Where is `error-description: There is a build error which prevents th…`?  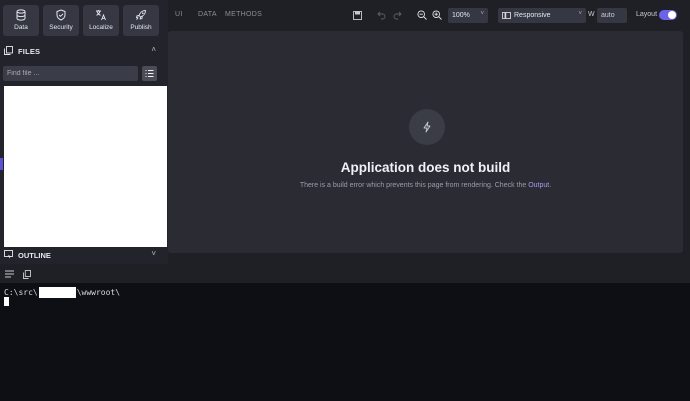 error-description: There is a build error which prevents th… is located at coordinates (425, 185).